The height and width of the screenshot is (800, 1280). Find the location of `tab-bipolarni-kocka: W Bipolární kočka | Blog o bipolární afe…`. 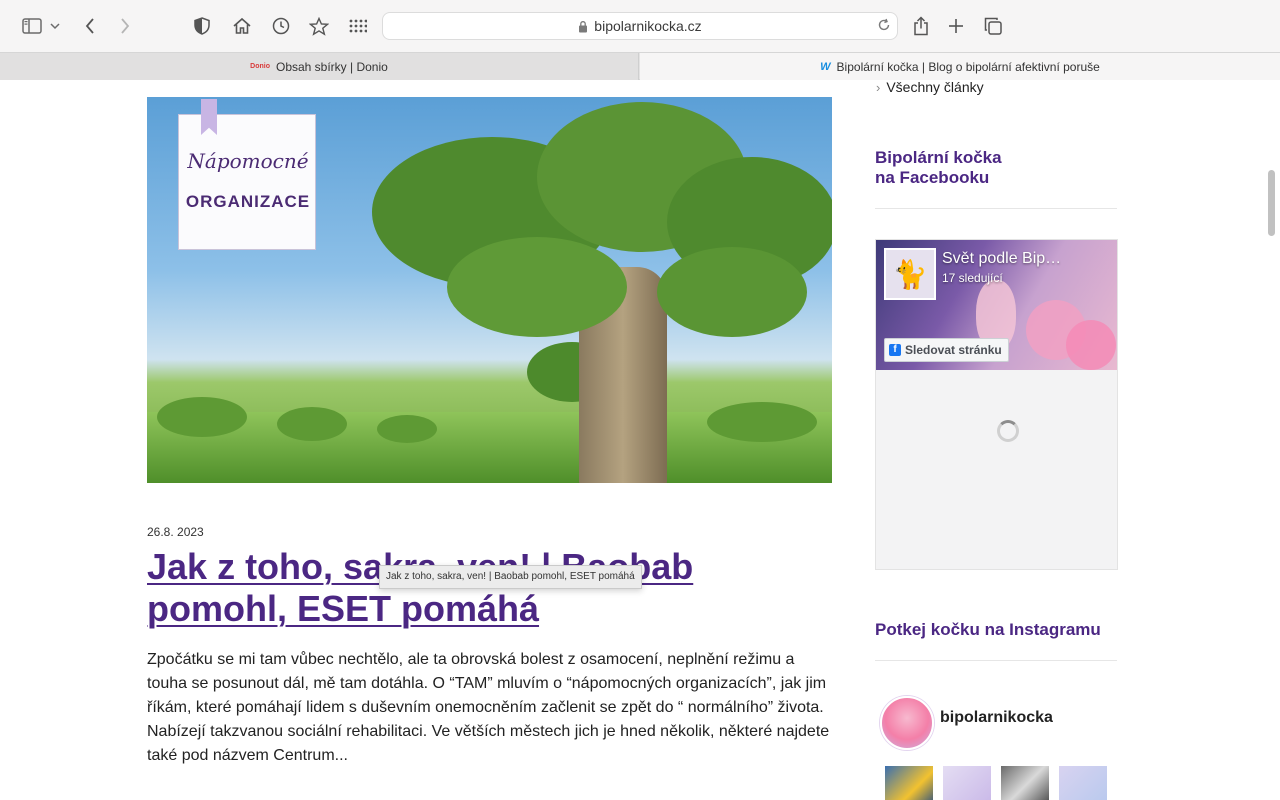

tab-bipolarni-kocka: W Bipolární kočka | Blog o bipolární afe… is located at coordinates (960, 66).